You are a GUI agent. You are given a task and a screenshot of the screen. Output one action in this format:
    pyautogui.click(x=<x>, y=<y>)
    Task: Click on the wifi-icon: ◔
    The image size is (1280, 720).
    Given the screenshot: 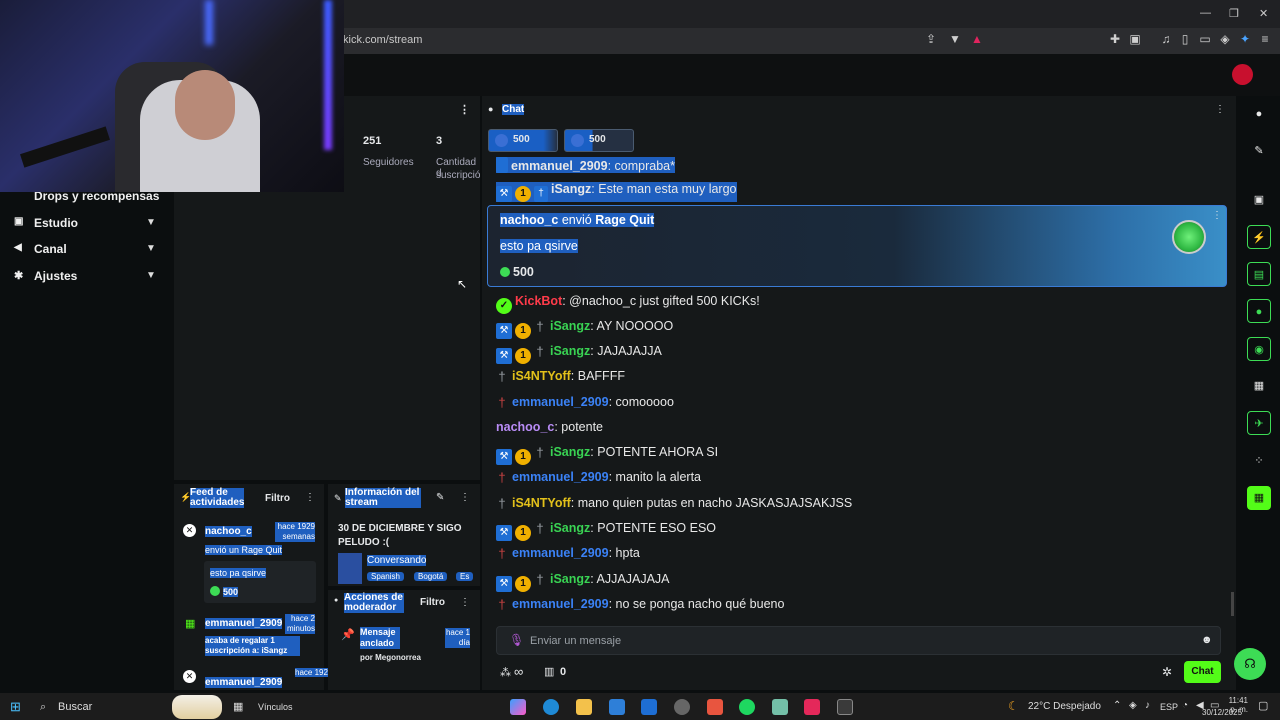 What is the action you would take?
    pyautogui.click(x=1185, y=705)
    